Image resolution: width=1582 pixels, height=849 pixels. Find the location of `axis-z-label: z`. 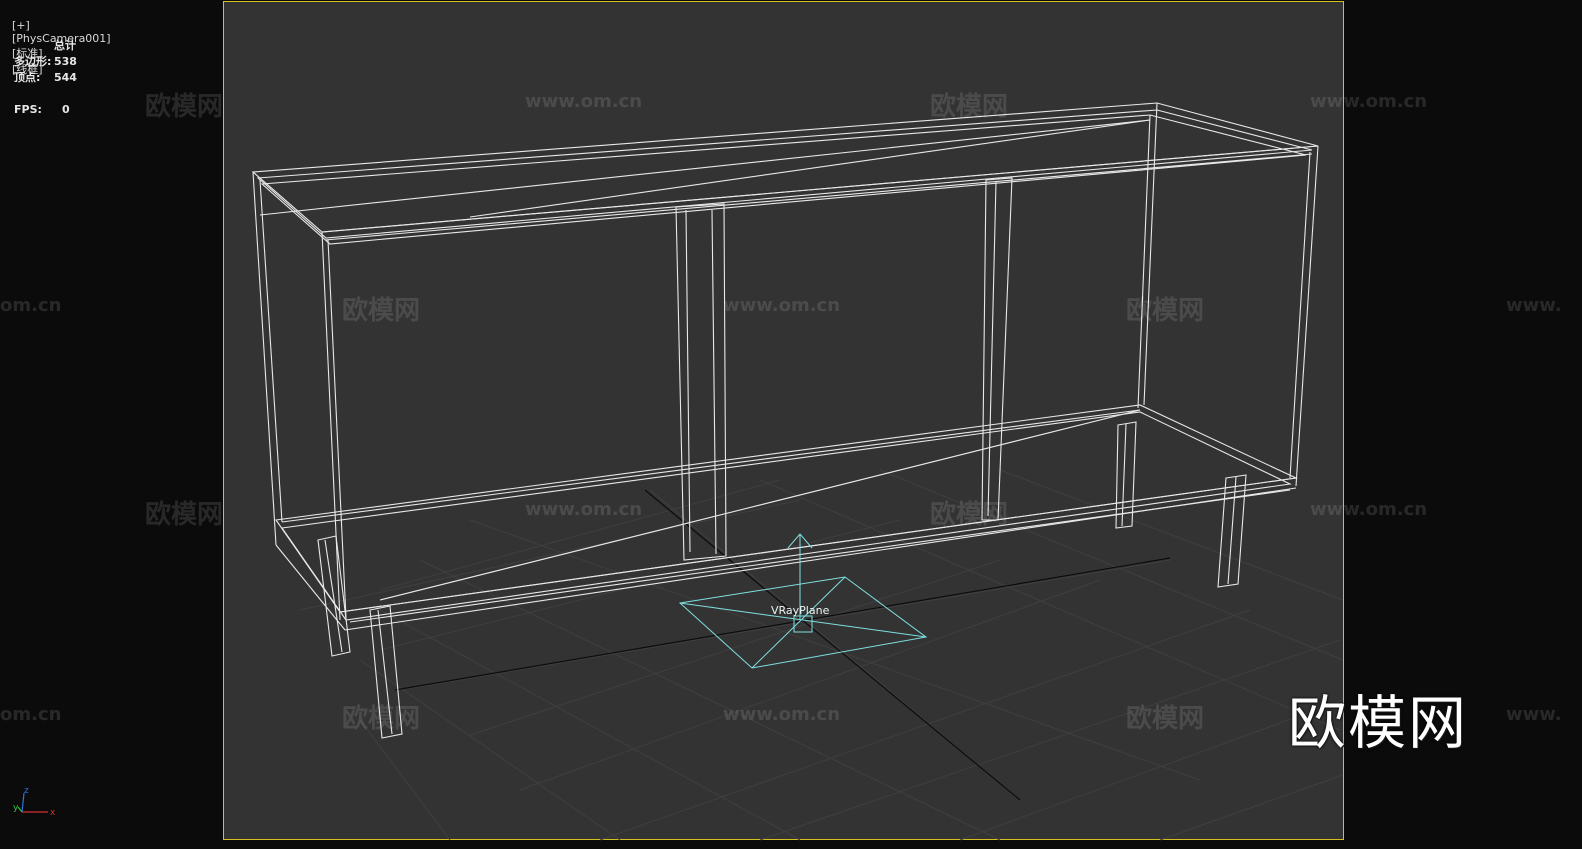

axis-z-label: z is located at coordinates (26, 791).